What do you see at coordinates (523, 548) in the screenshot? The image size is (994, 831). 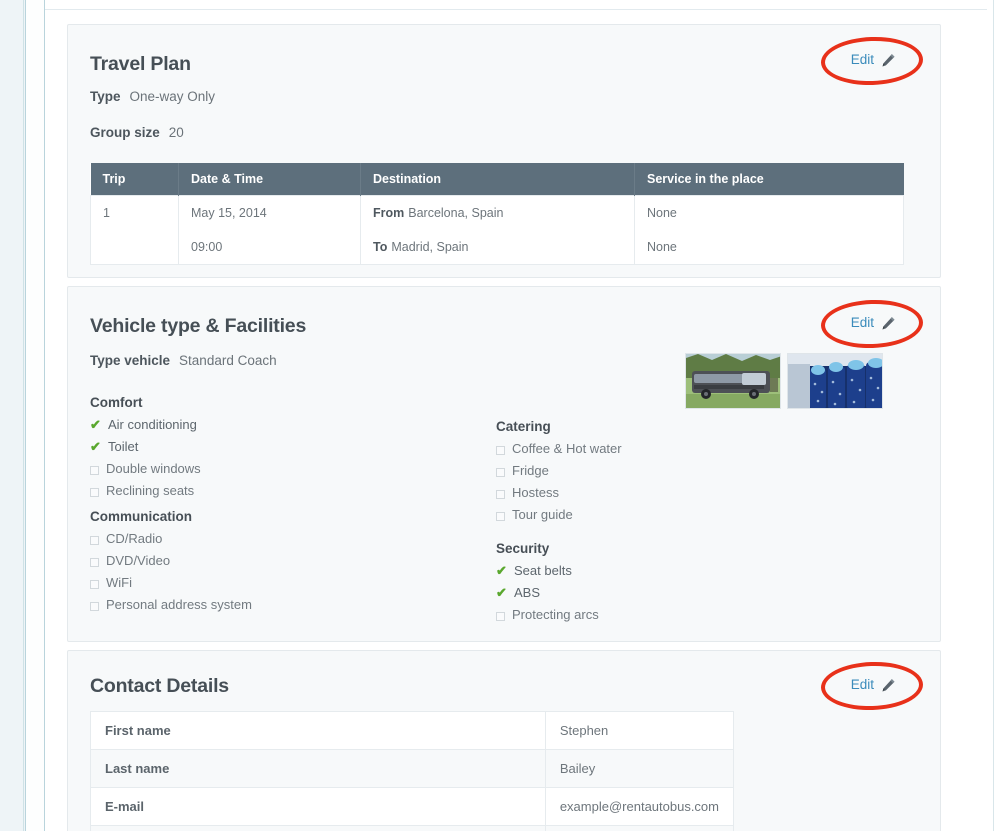 I see `facility-group-heading: Security` at bounding box center [523, 548].